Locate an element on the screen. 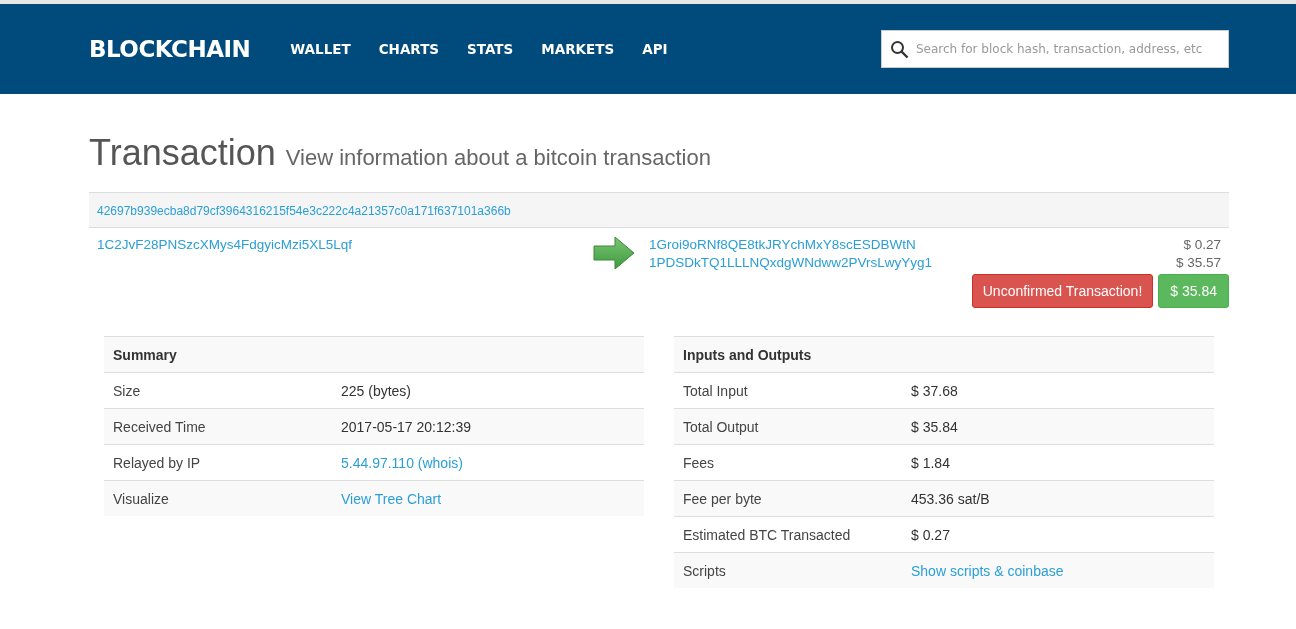 The height and width of the screenshot is (629, 1296). right-arrow-icon is located at coordinates (614, 253).